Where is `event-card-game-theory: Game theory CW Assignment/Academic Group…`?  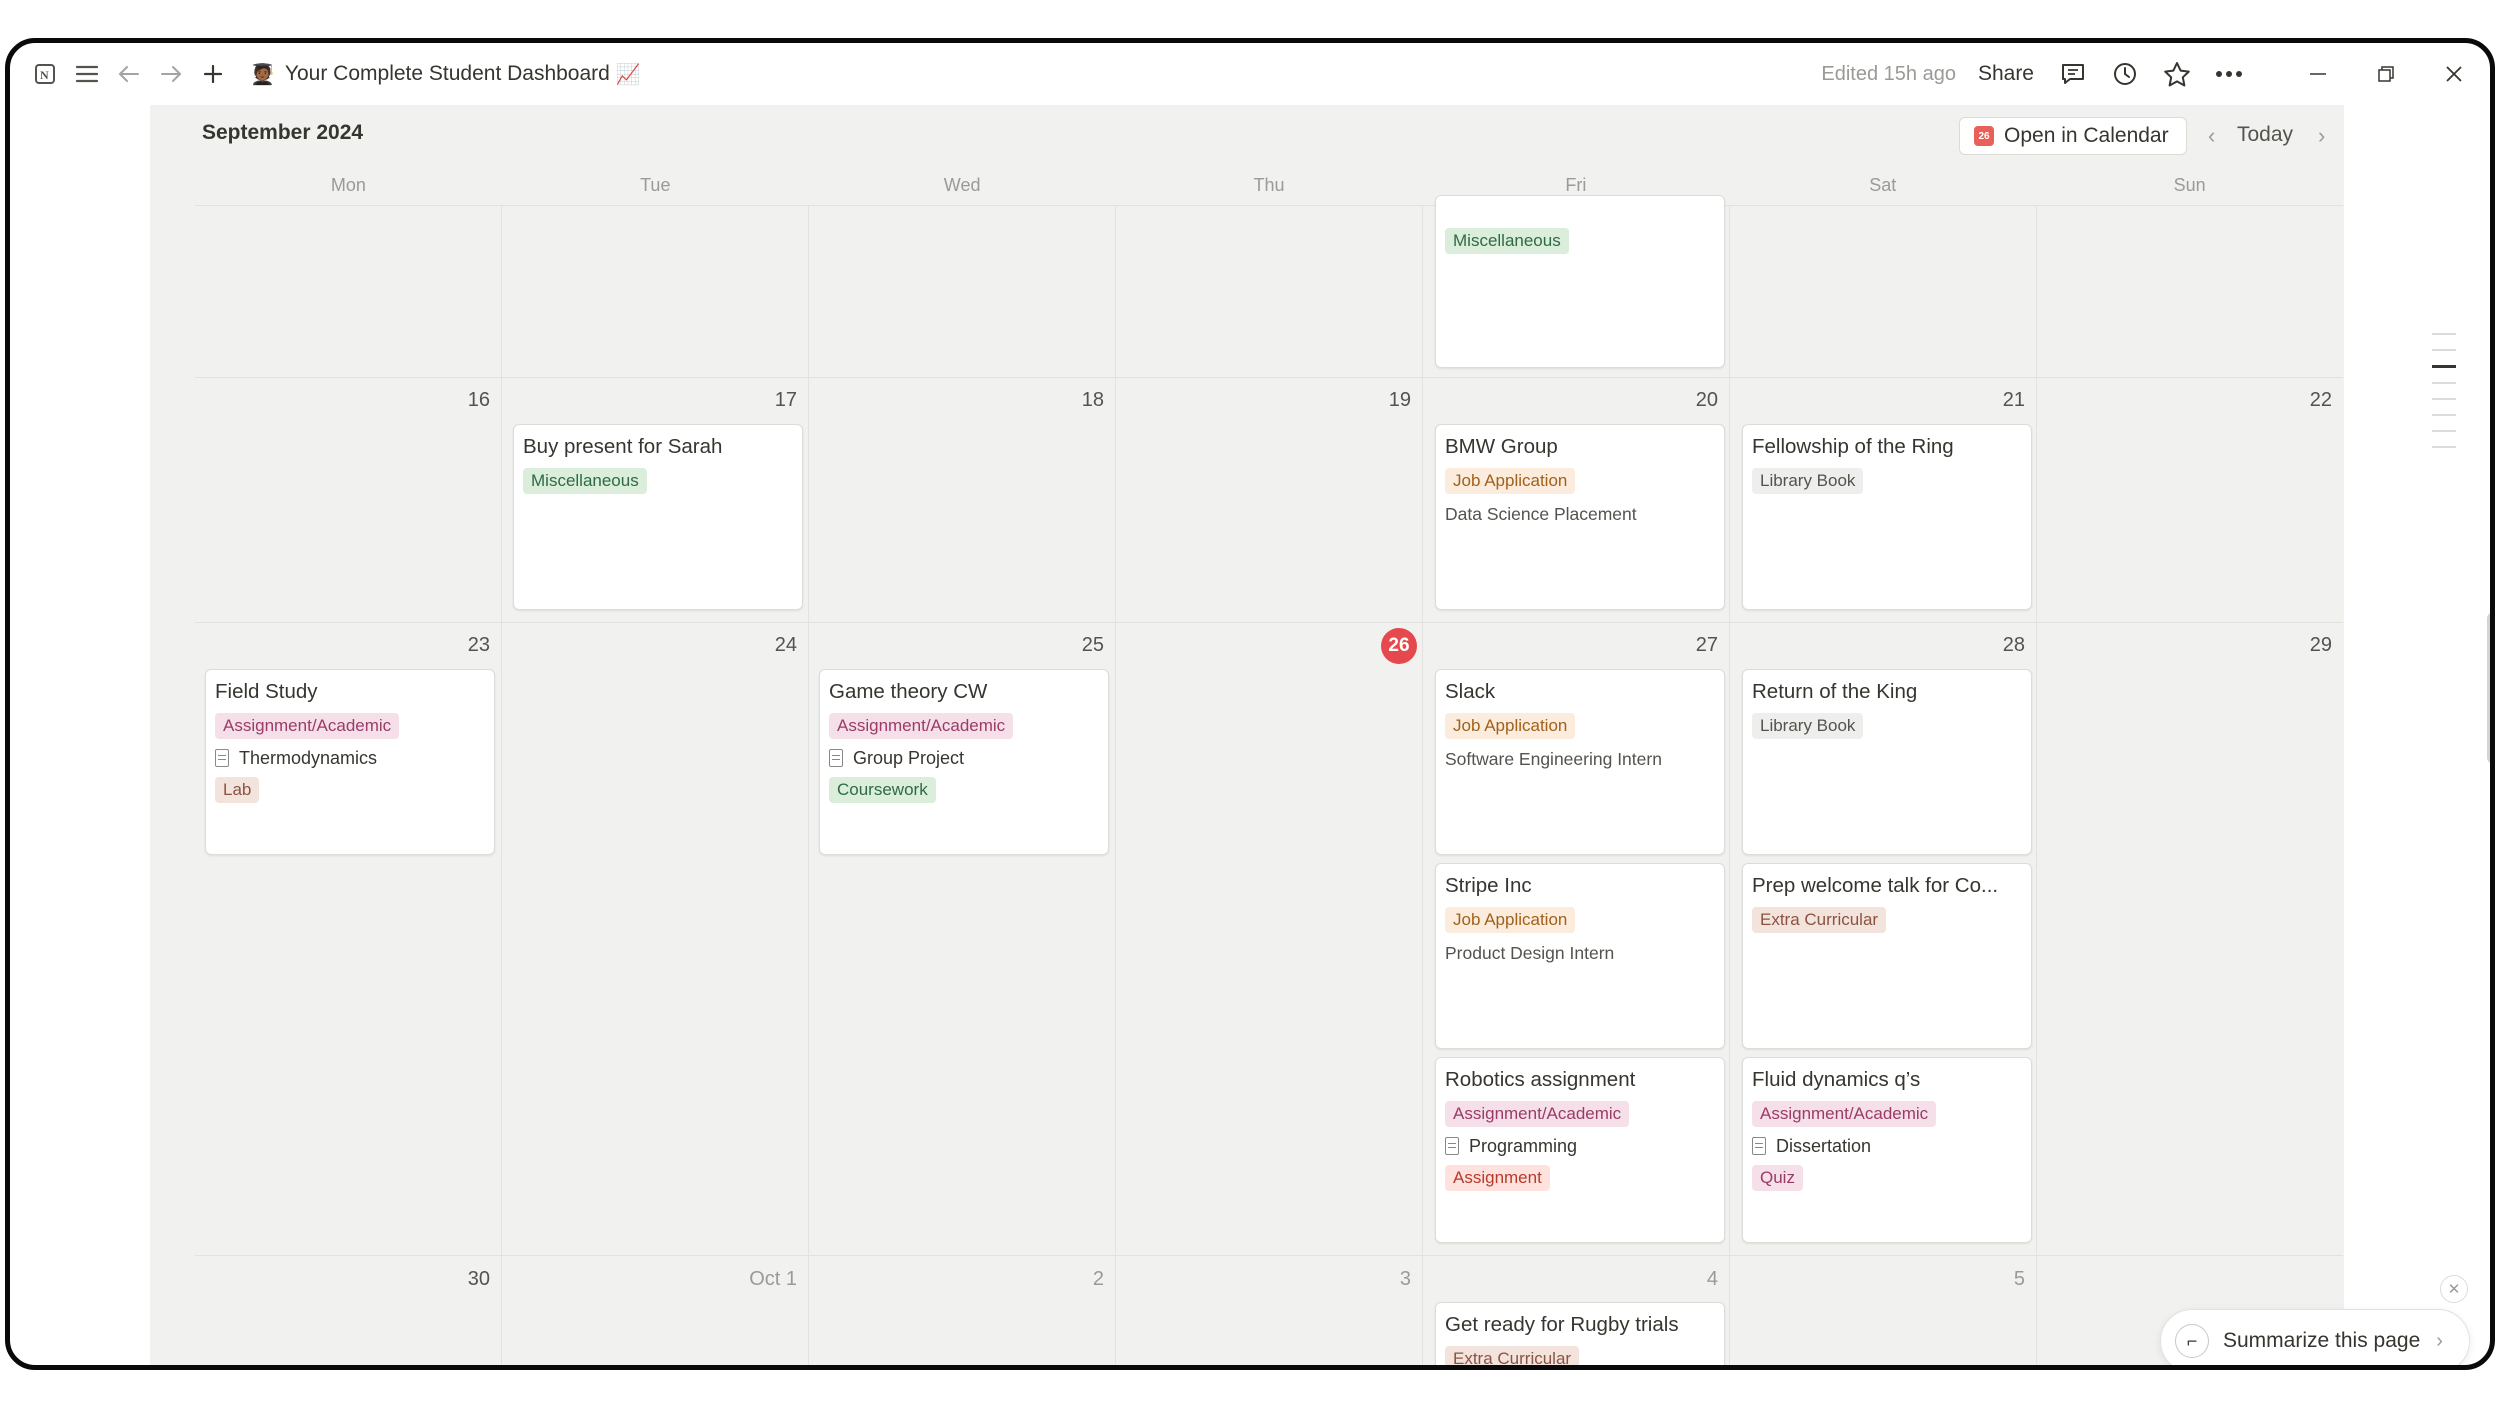
event-card-game-theory: Game theory CW Assignment/Academic Group… is located at coordinates (964, 762).